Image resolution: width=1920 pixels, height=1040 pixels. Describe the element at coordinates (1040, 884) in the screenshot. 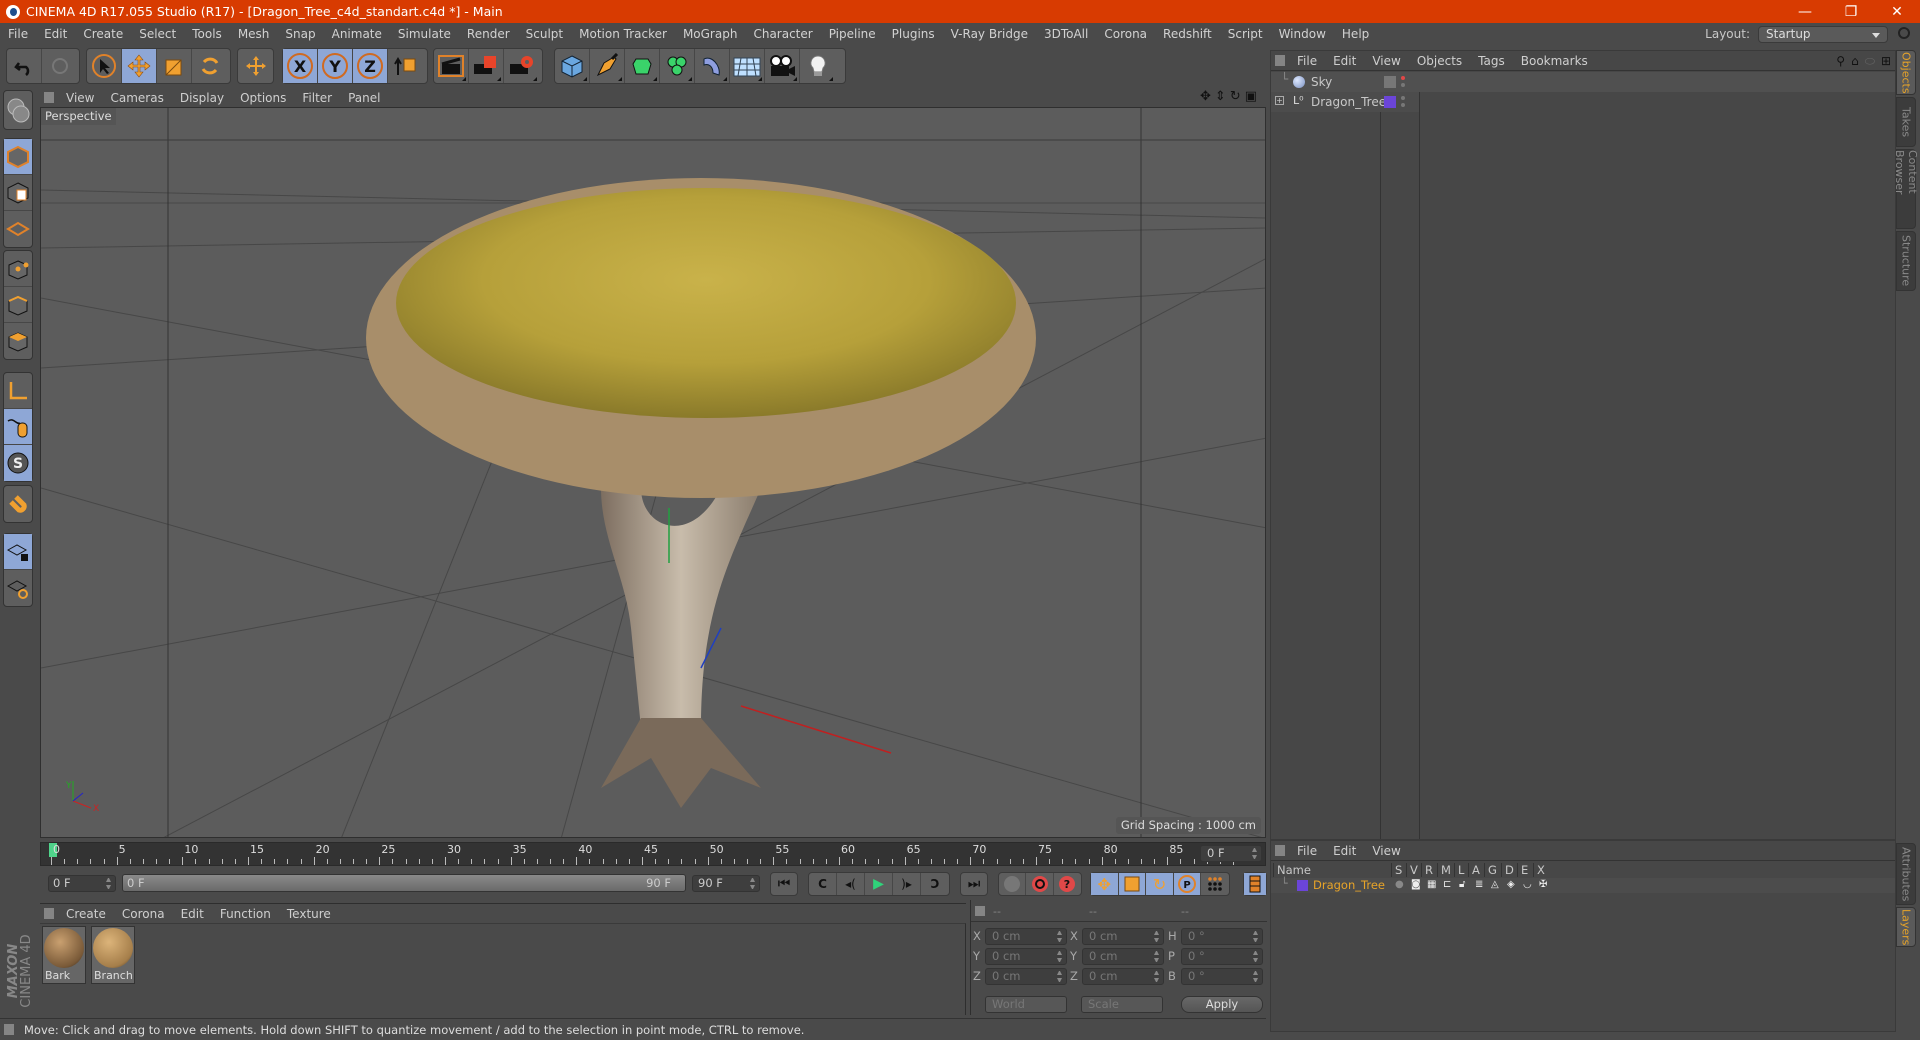

I see `record-active-button` at that location.